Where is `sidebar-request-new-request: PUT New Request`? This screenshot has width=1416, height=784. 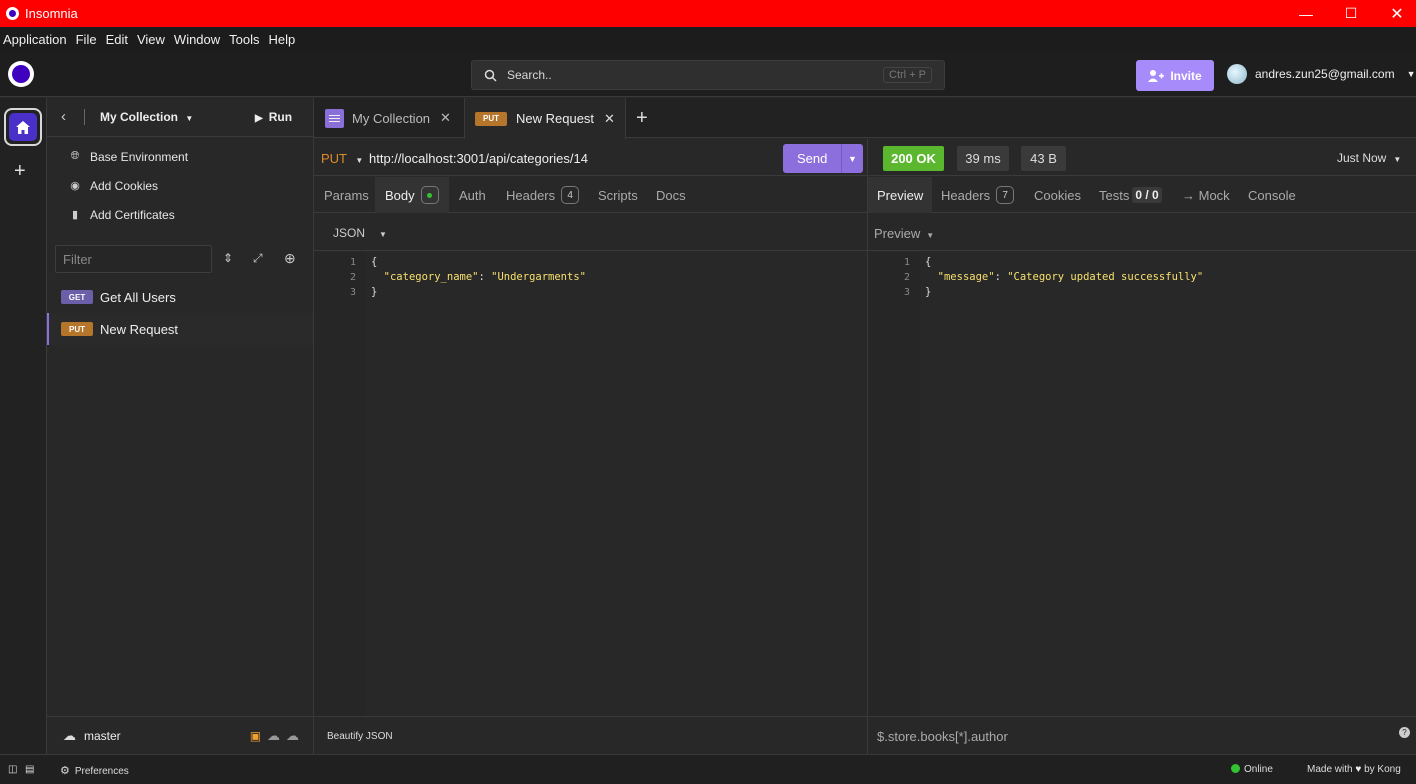 sidebar-request-new-request: PUT New Request is located at coordinates (180, 329).